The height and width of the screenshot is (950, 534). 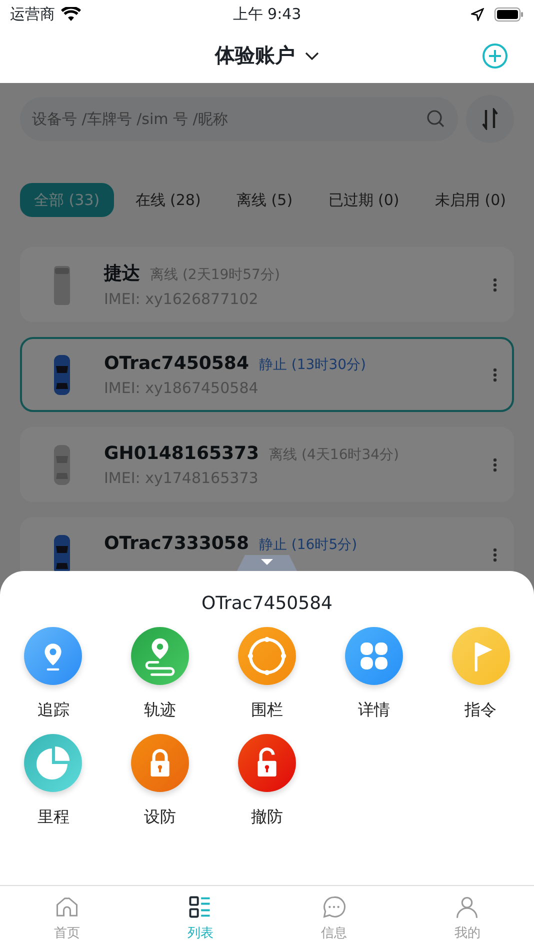 I want to click on action-button: 围栏, so click(x=267, y=673).